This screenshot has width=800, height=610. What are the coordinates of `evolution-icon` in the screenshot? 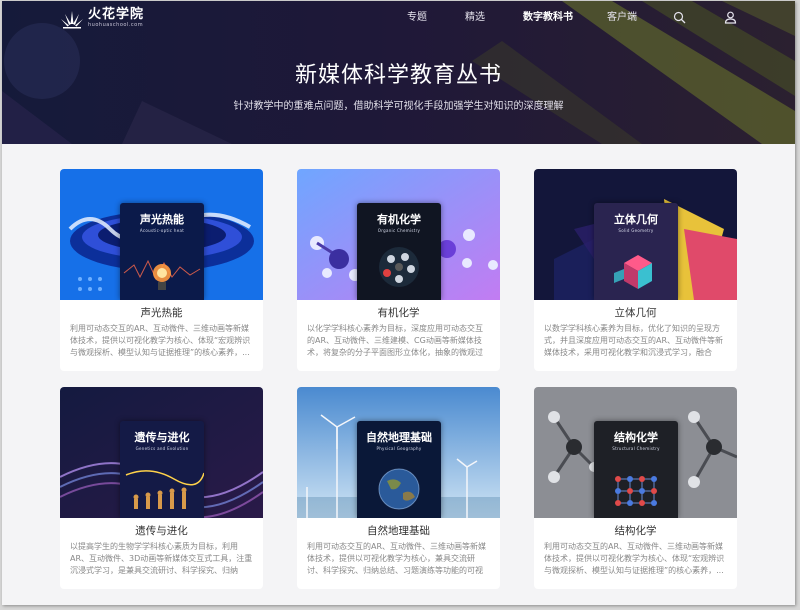 It's located at (164, 489).